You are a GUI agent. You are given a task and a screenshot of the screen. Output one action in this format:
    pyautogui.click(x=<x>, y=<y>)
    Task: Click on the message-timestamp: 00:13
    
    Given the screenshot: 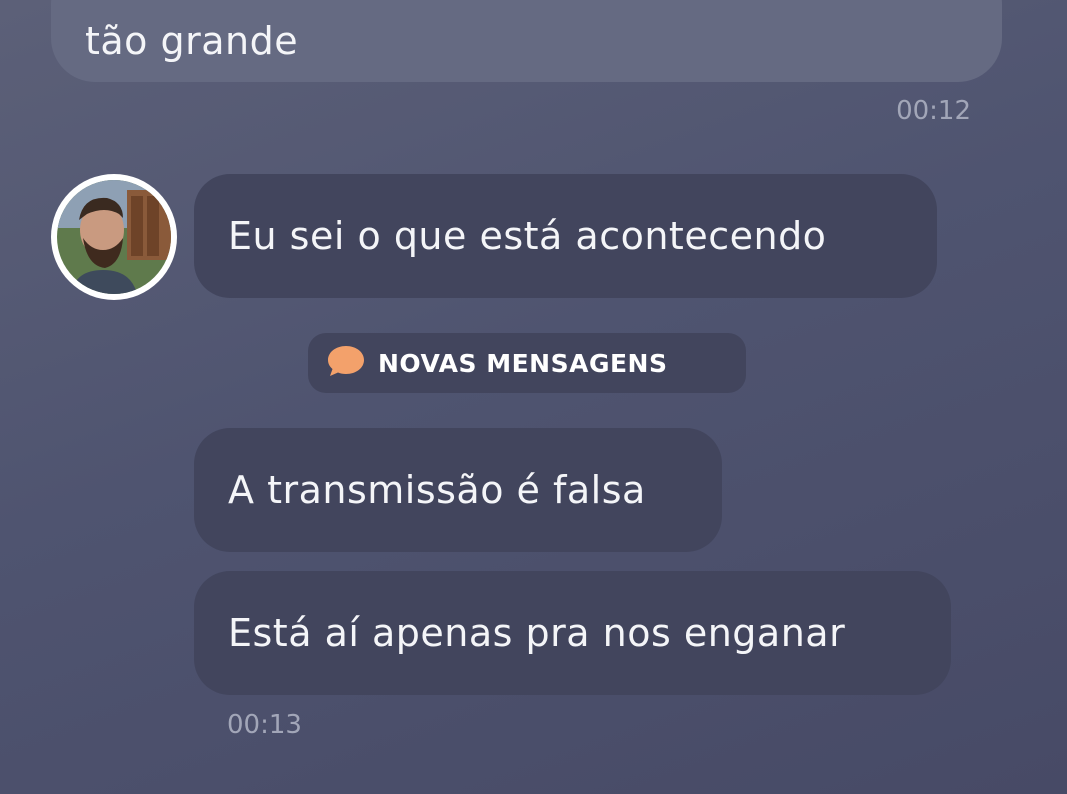 What is the action you would take?
    pyautogui.click(x=264, y=725)
    